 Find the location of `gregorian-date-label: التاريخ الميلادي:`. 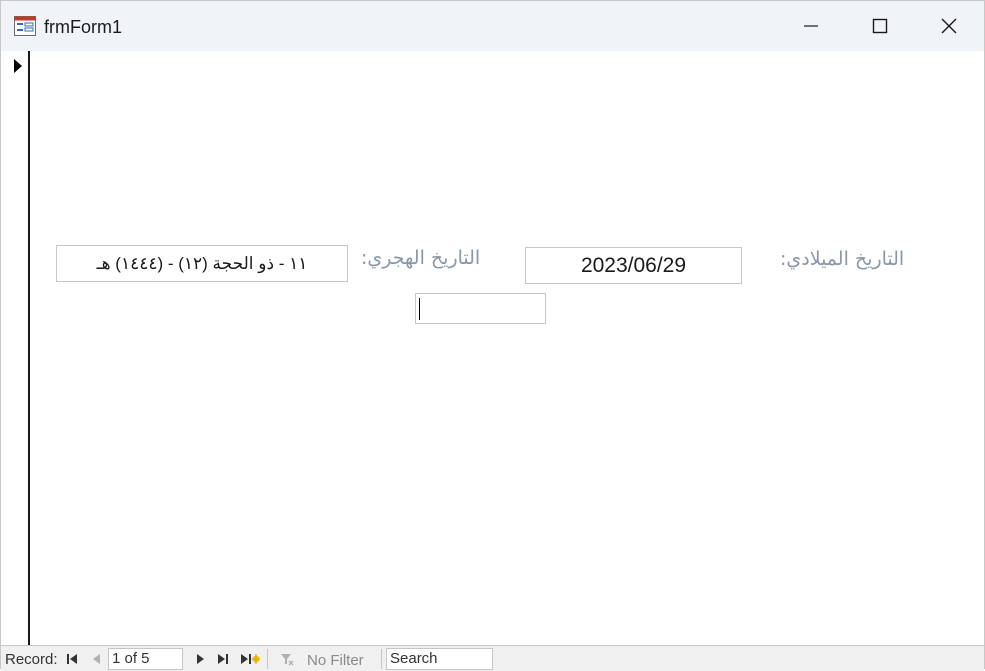

gregorian-date-label: التاريخ الميلادي: is located at coordinates (842, 259).